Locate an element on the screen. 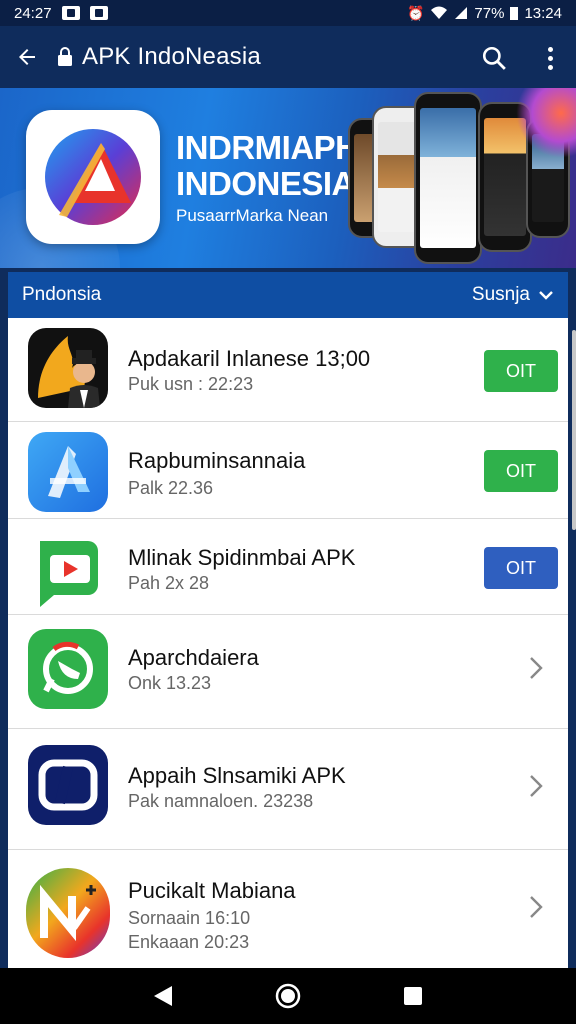  nav-back-icon is located at coordinates (162, 996).